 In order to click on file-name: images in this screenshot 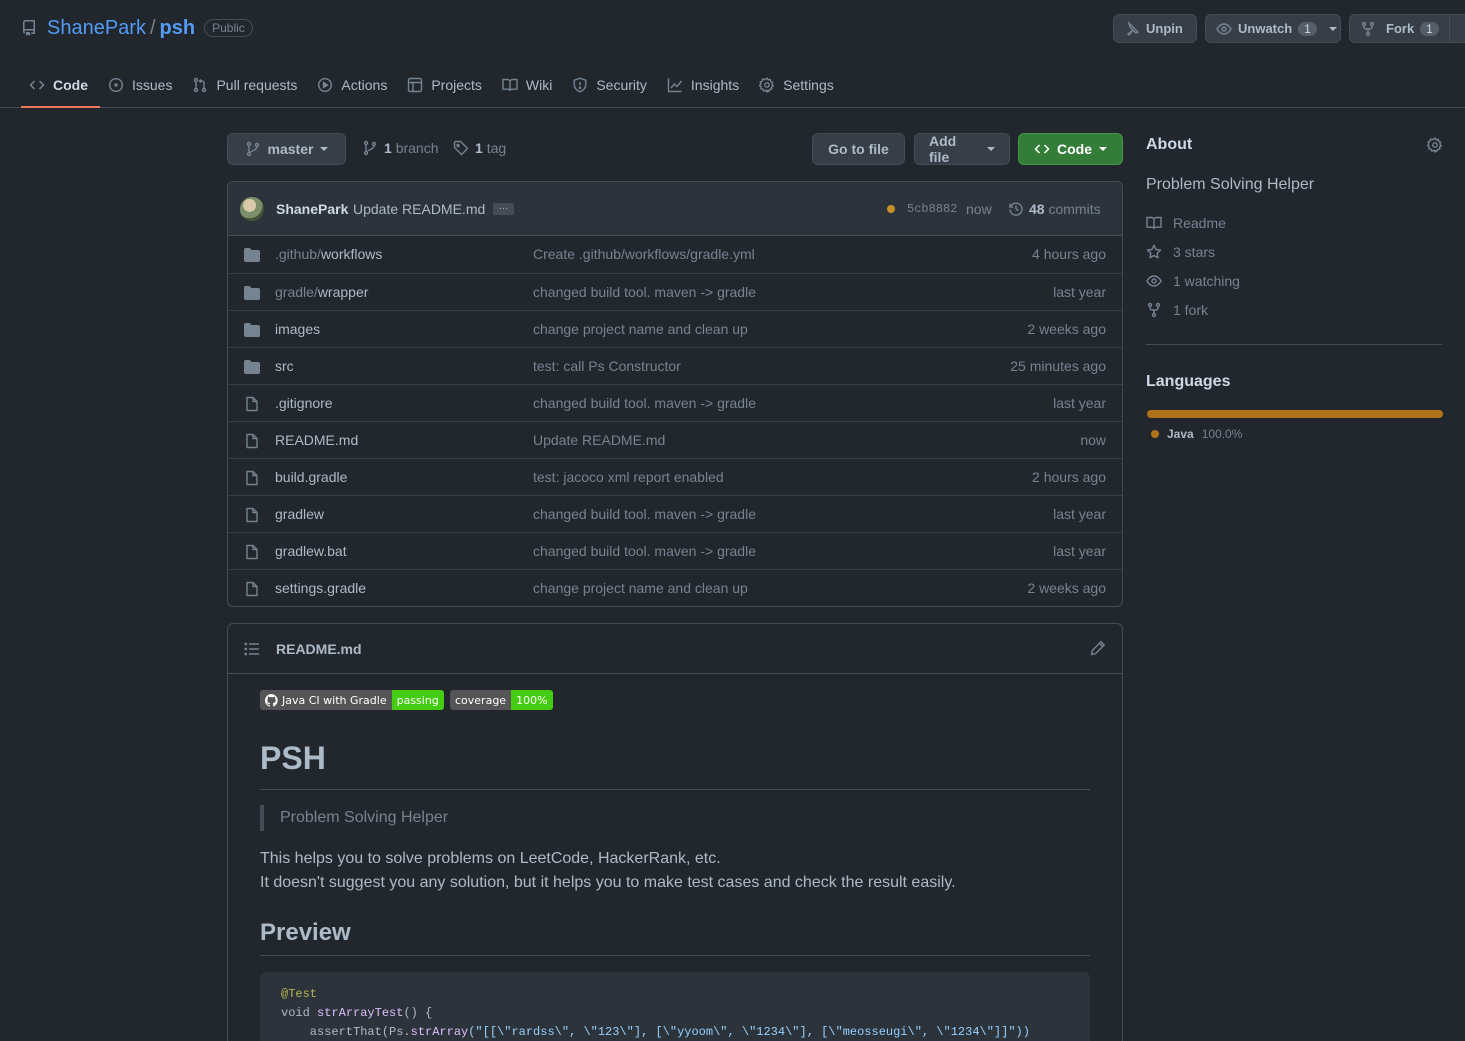, I will do `click(298, 329)`.